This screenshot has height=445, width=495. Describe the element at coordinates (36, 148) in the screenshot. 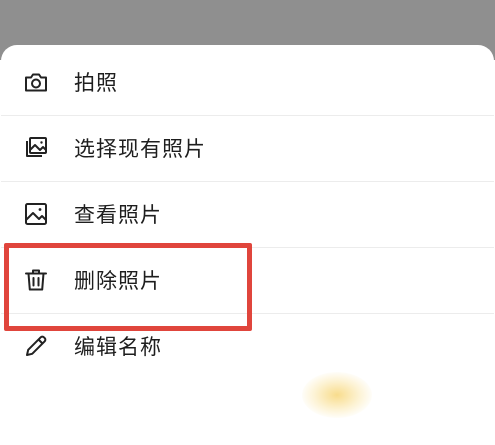

I see `photo-gallery-icon` at that location.